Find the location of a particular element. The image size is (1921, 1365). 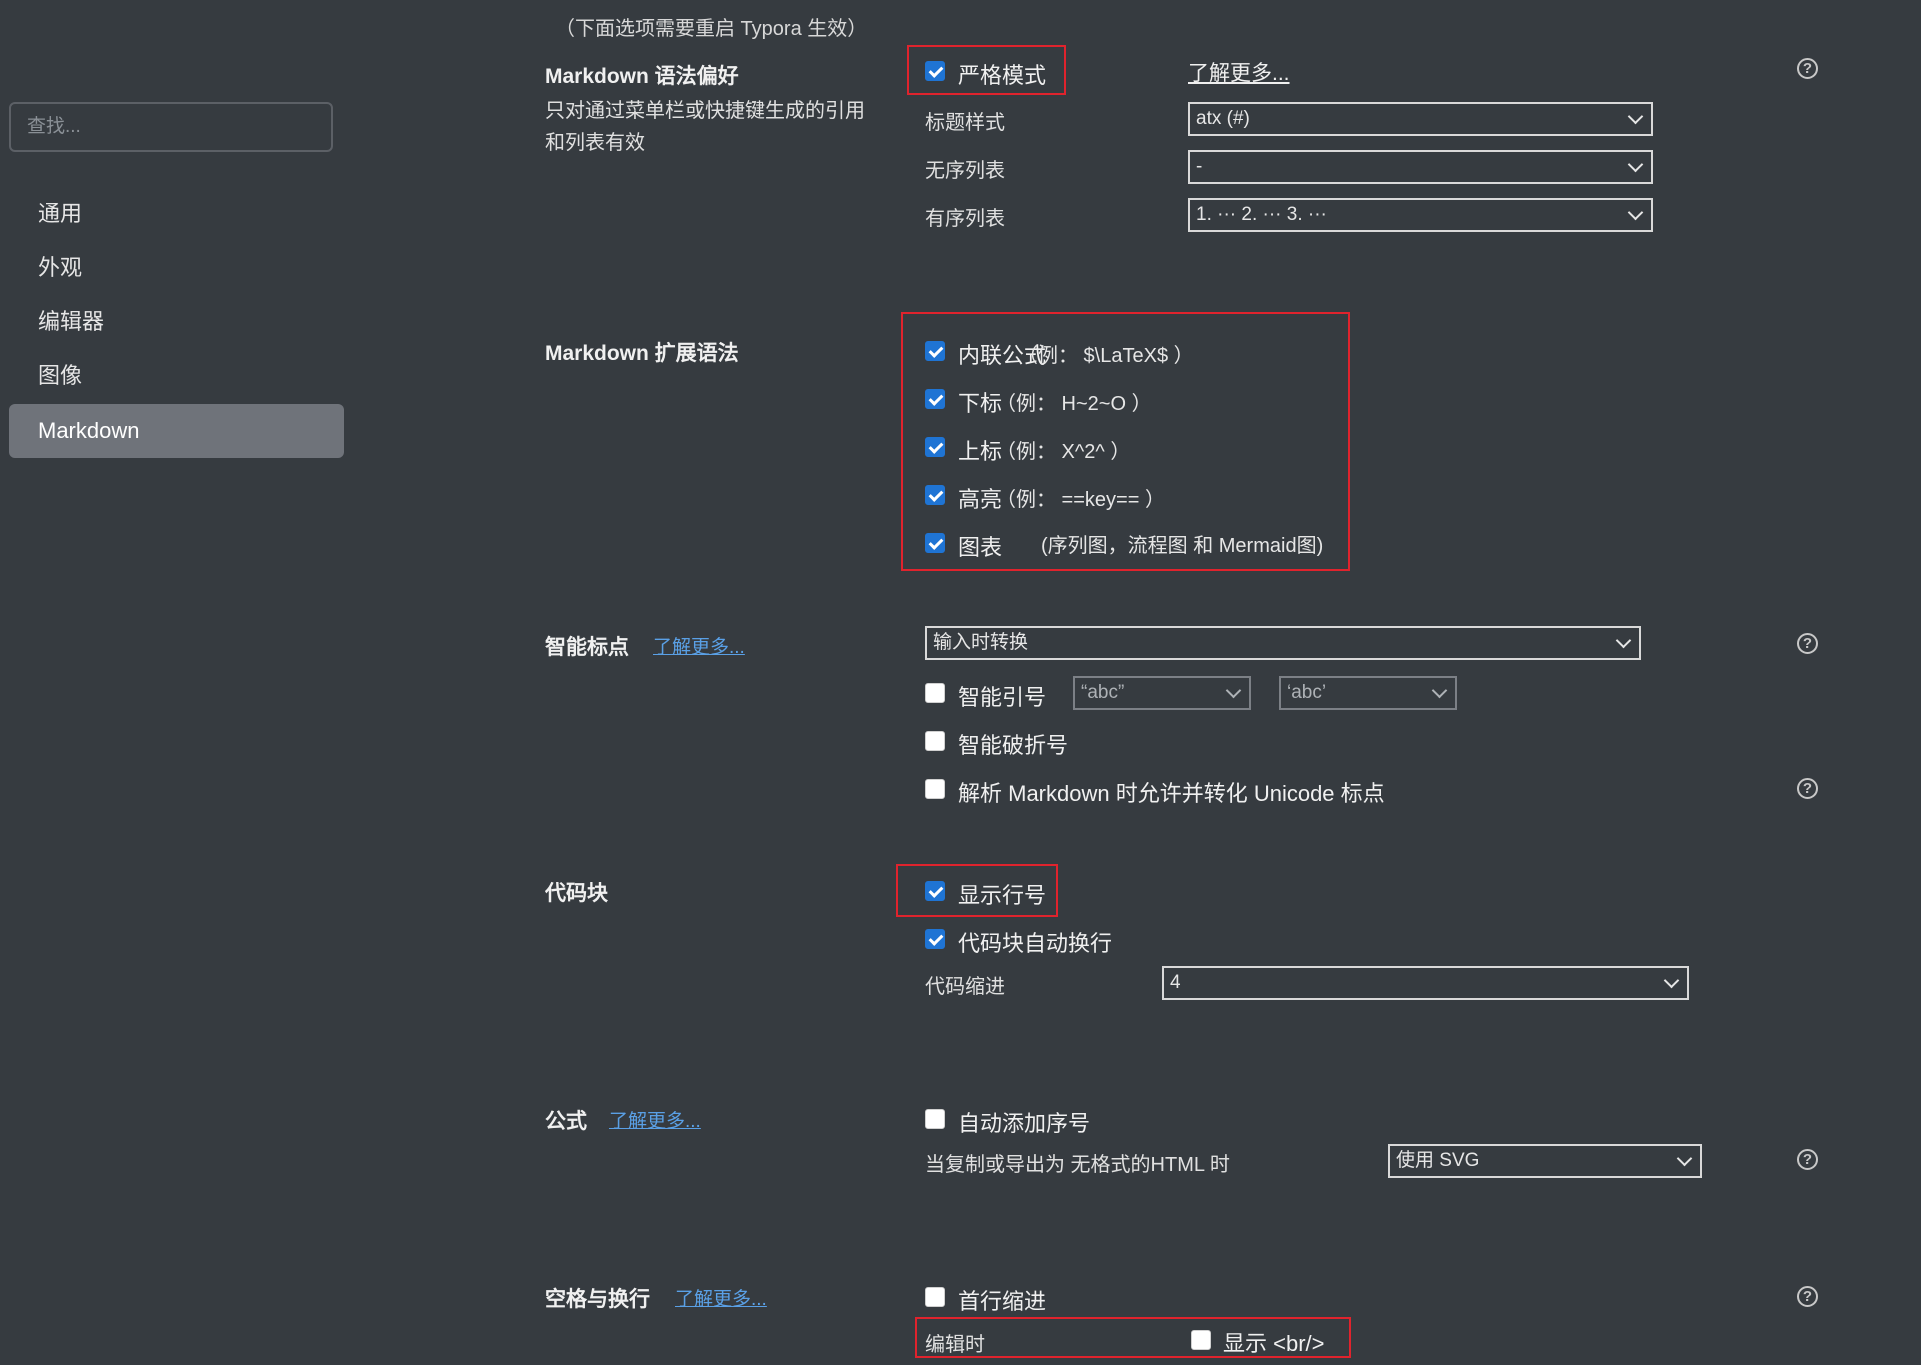

restart-note: （下面选项需要重启 Typora 生效） is located at coordinates (711, 29).